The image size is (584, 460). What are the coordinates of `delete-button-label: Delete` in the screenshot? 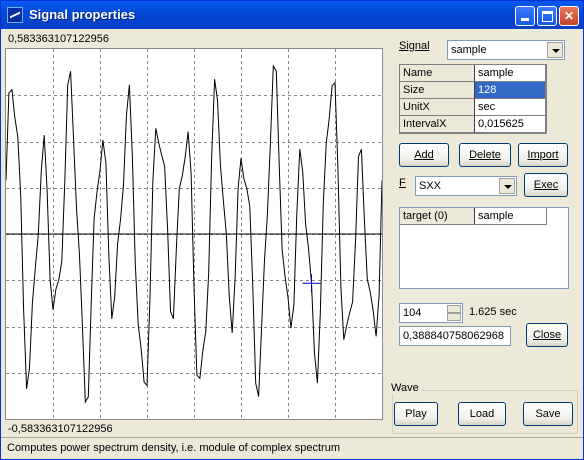 It's located at (485, 155).